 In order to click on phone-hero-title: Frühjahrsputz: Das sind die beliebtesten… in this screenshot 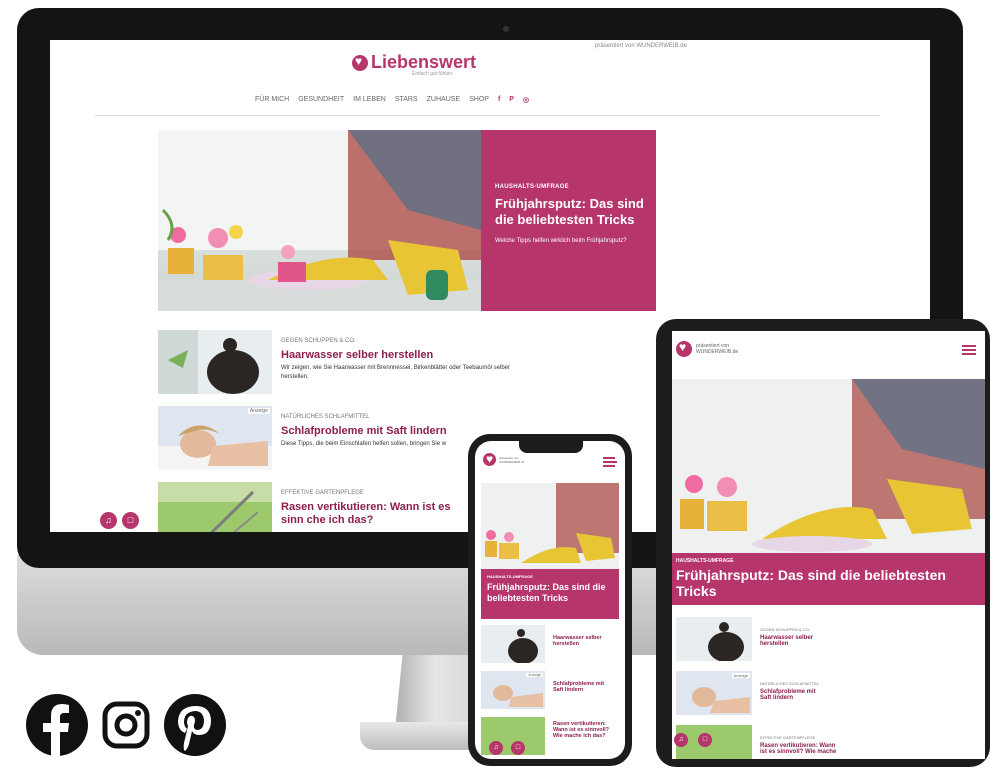, I will do `click(550, 593)`.